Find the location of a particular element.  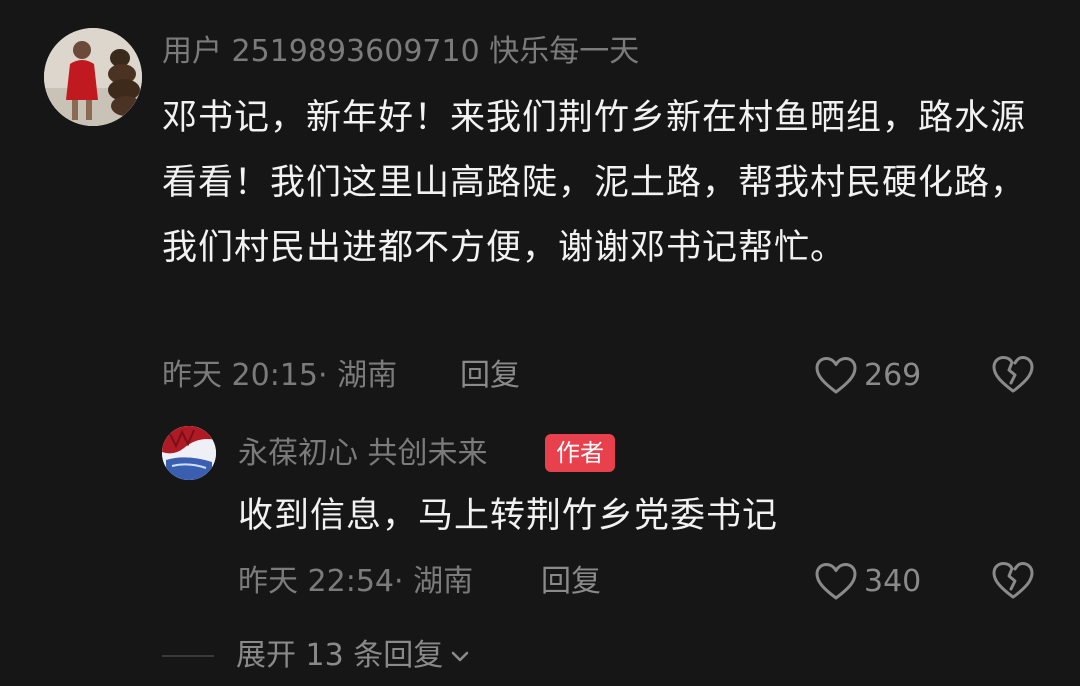

expand-replies-label: 展开 13 条回复 is located at coordinates (340, 655).